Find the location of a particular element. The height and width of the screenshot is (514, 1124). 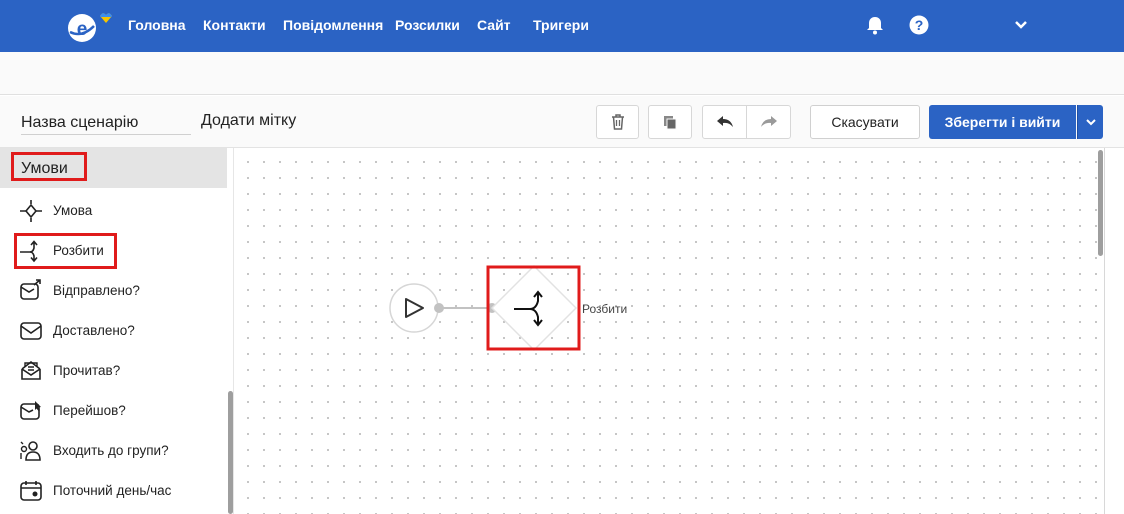

start-output-port is located at coordinates (439, 308).